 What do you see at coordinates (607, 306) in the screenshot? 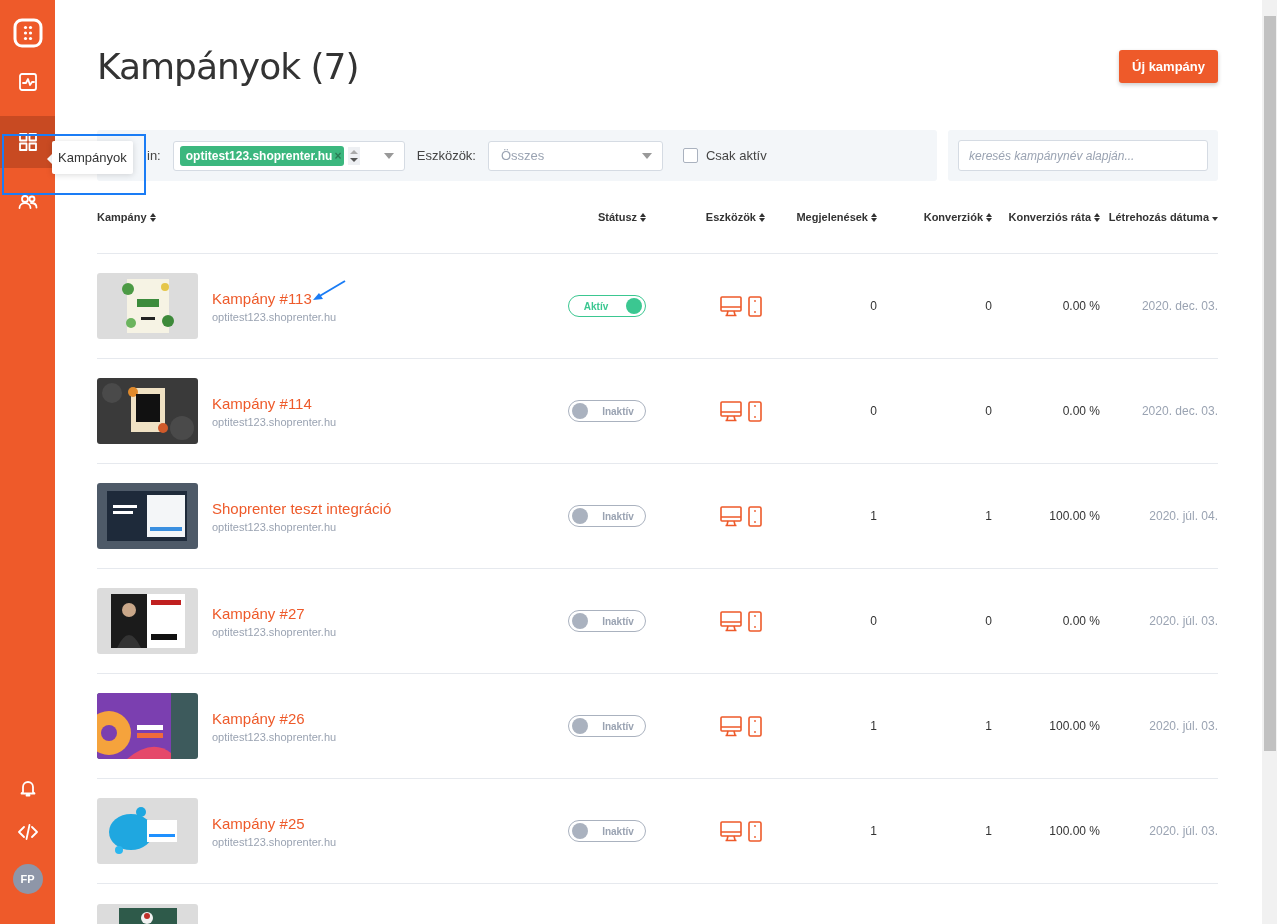
I see `status-toggle: Aktív` at bounding box center [607, 306].